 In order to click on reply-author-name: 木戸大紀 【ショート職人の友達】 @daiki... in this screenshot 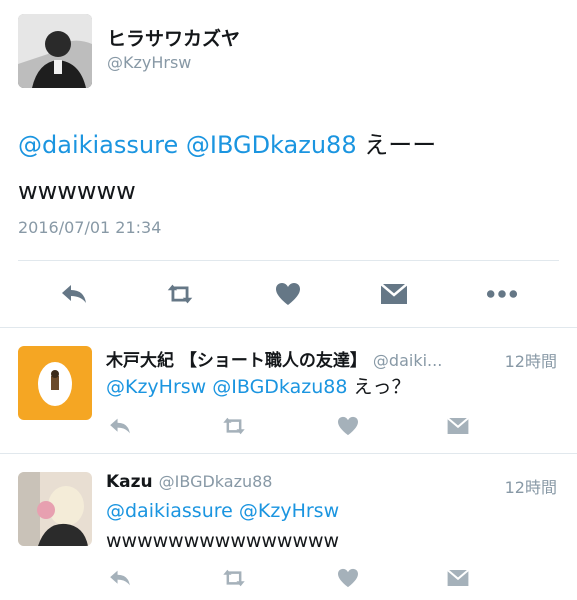, I will do `click(274, 358)`.